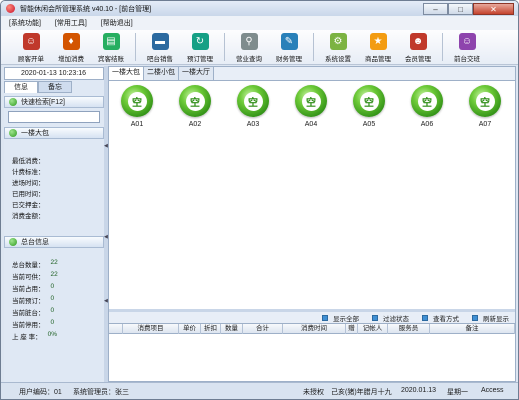  Describe the element at coordinates (13, 133) in the screenshot. I see `status-dot-icon` at that location.